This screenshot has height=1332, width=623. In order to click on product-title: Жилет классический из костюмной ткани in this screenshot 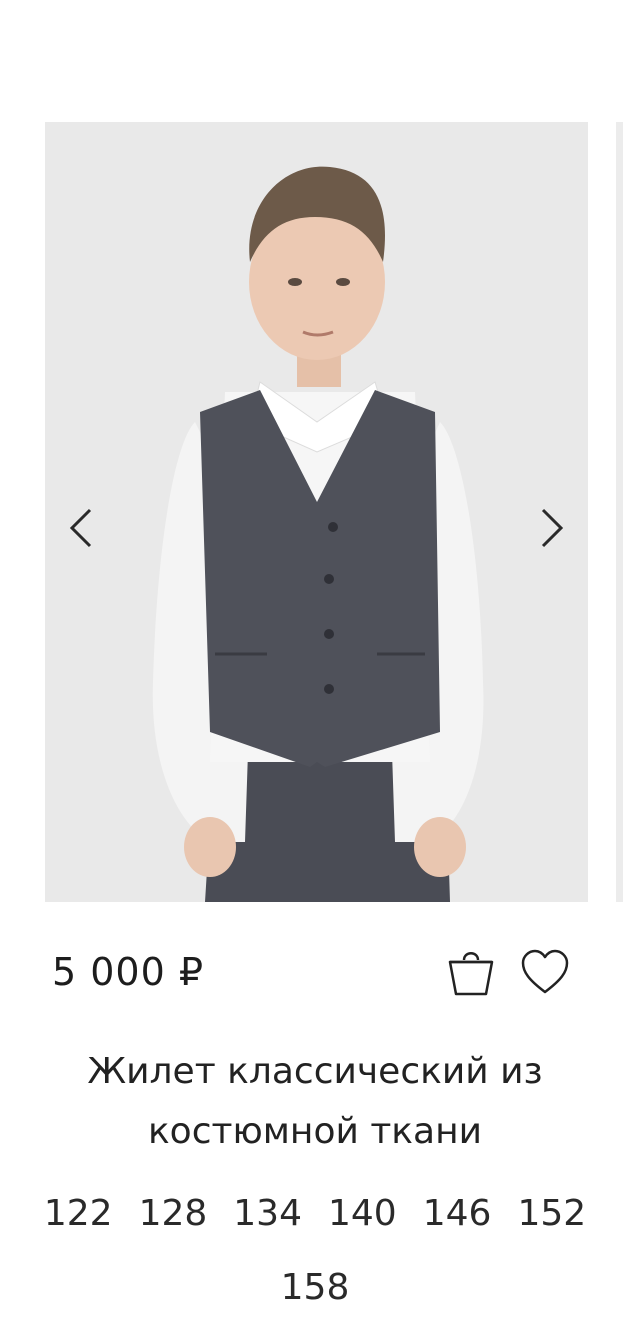, I will do `click(315, 1102)`.